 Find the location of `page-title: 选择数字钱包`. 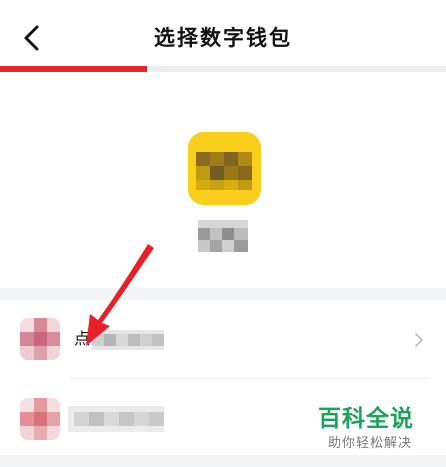

page-title: 选择数字钱包 is located at coordinates (223, 38).